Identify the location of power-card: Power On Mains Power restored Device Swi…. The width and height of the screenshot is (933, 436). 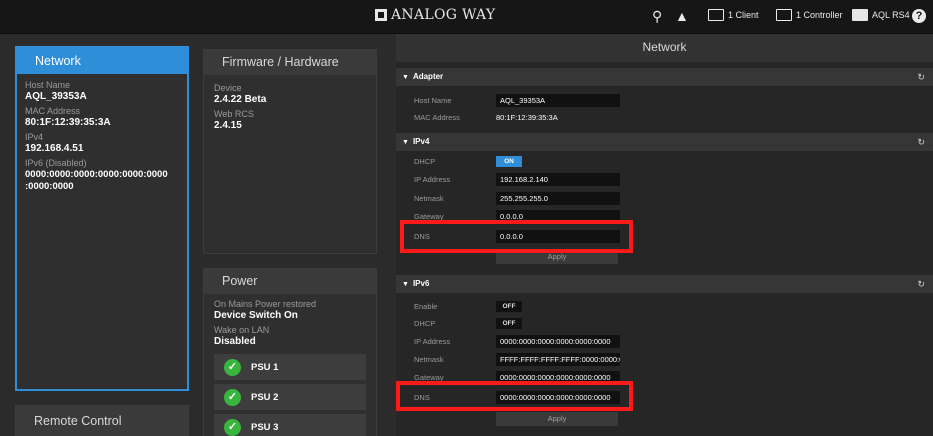
(290, 352).